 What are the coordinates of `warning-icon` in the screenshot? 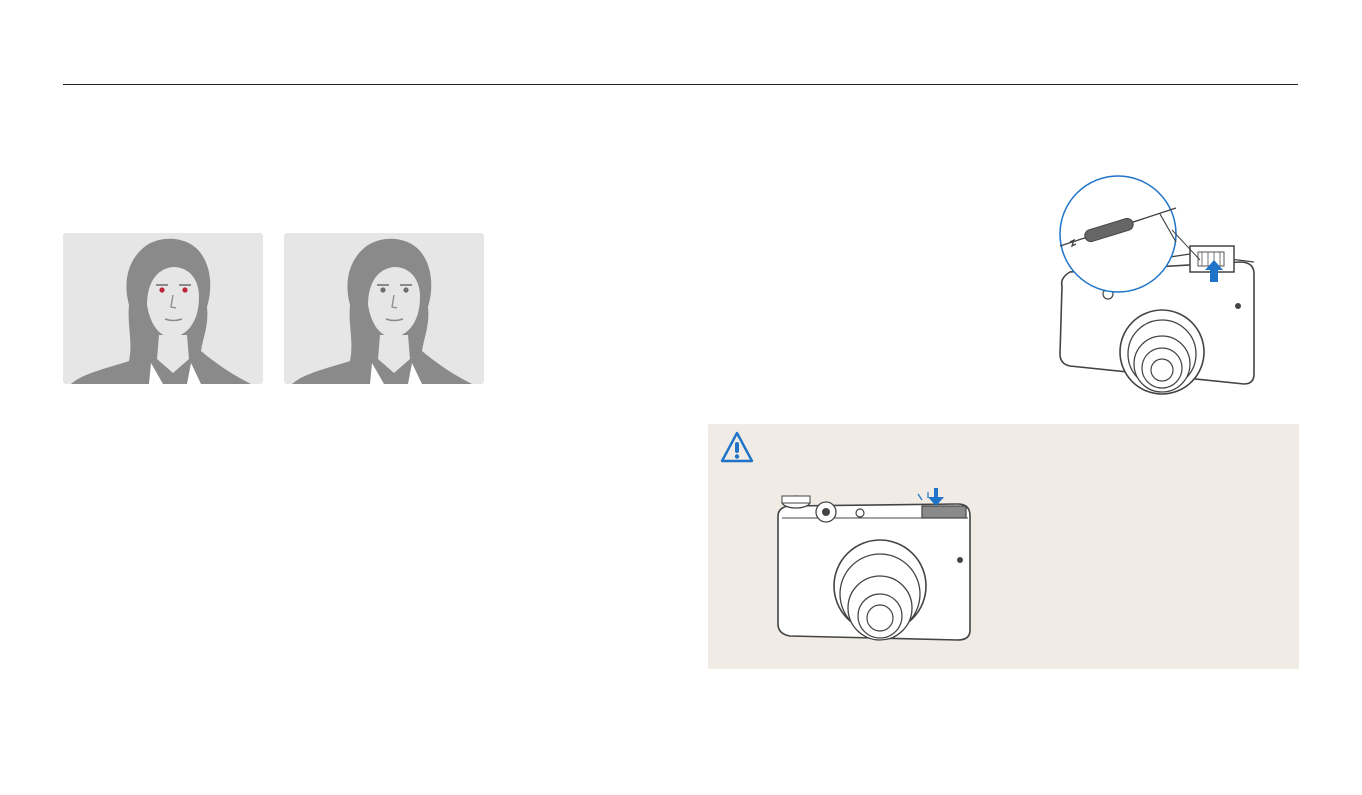 It's located at (737, 448).